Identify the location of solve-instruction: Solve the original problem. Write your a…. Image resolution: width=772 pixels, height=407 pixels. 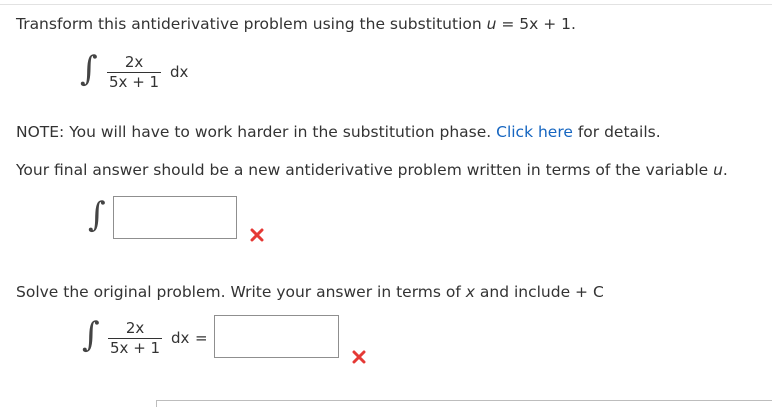
(310, 292).